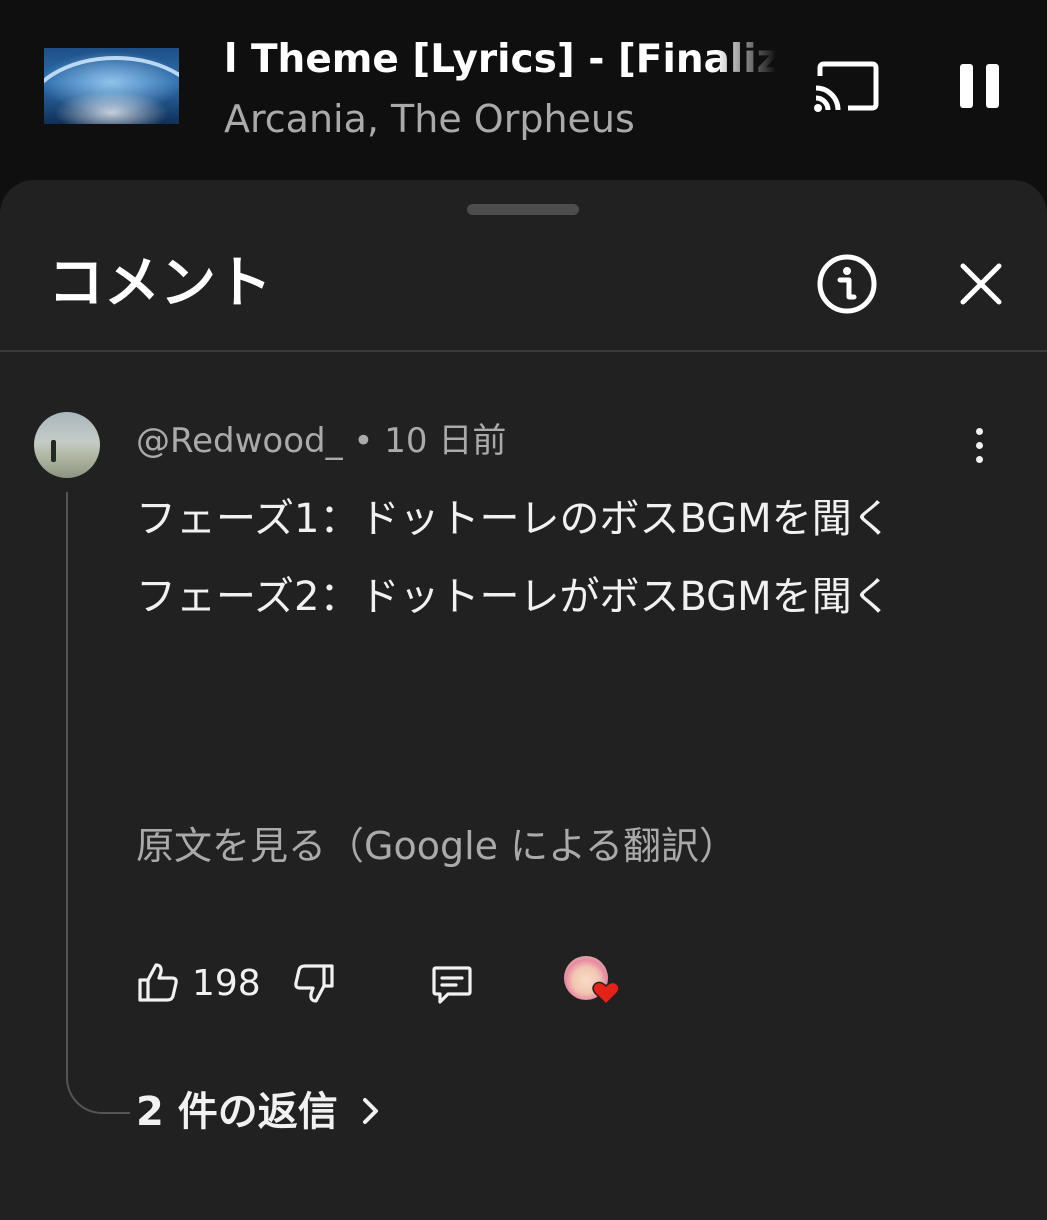  Describe the element at coordinates (314, 984) in the screenshot. I see `thumb-down-icon` at that location.